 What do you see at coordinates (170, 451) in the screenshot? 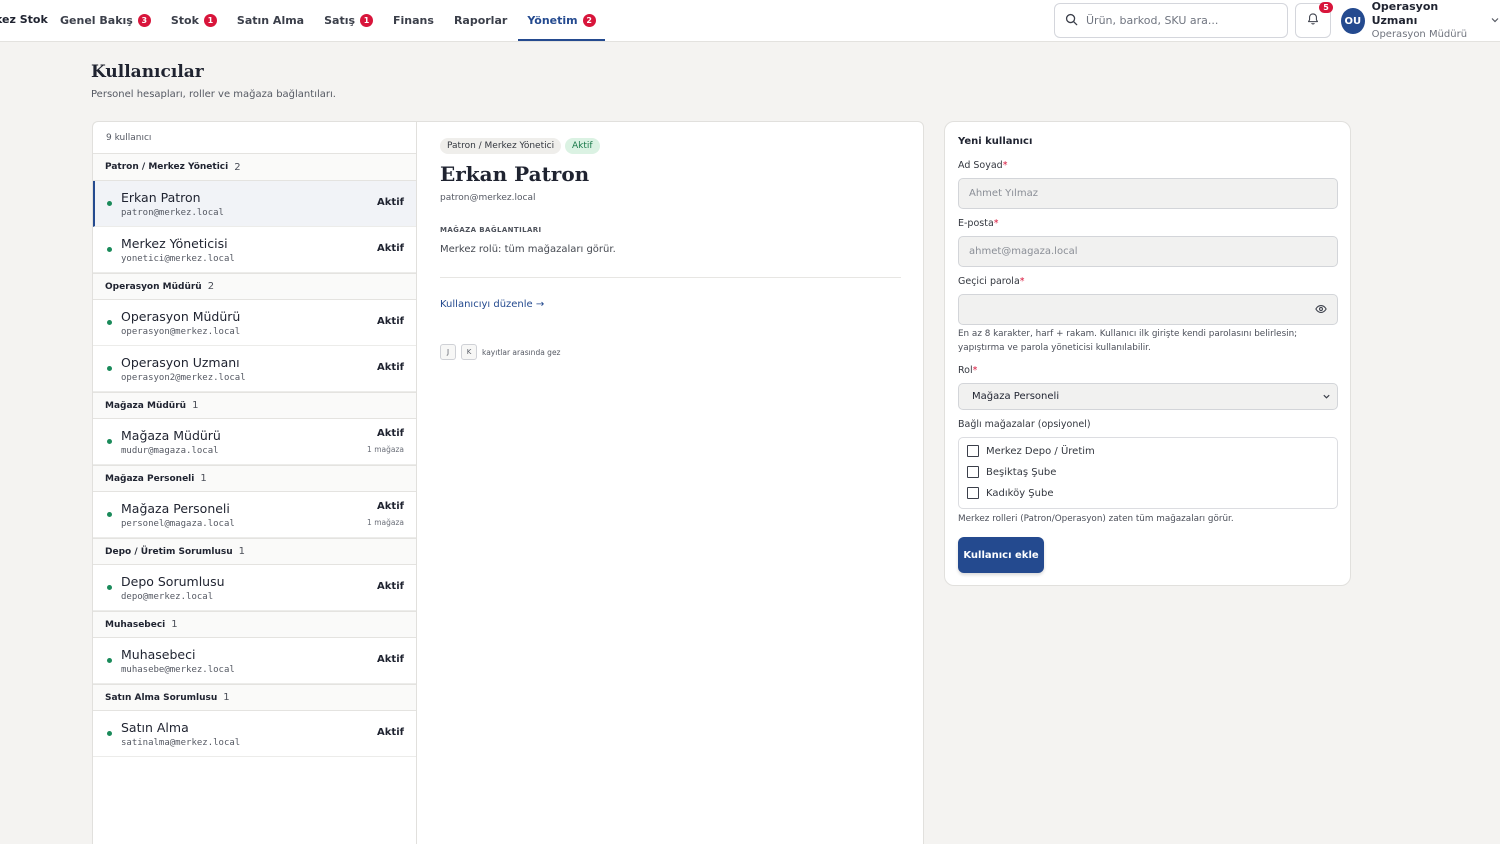
I see `user-email: mudur@magaza.local` at bounding box center [170, 451].